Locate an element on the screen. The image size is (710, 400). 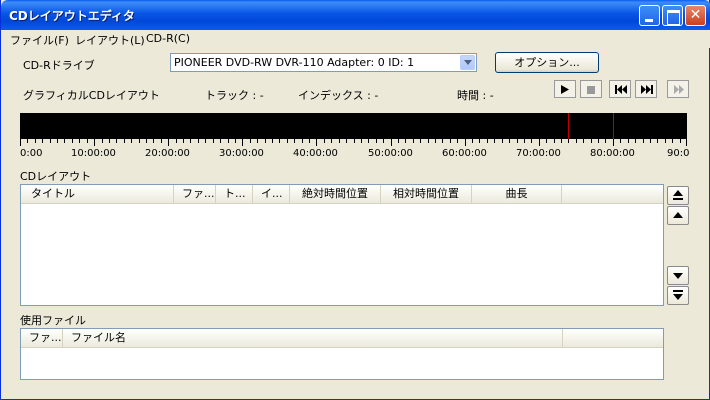
col-title: タイトル is located at coordinates (97, 194).